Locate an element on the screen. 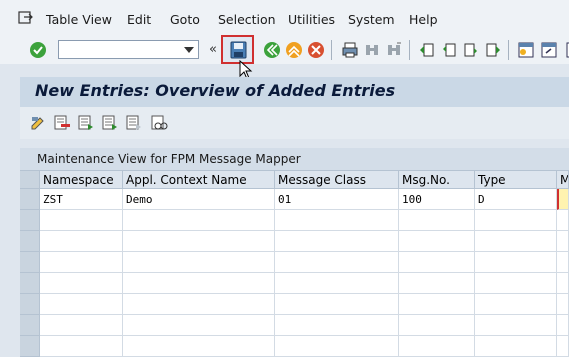  previous-entry-icon is located at coordinates (110, 123).